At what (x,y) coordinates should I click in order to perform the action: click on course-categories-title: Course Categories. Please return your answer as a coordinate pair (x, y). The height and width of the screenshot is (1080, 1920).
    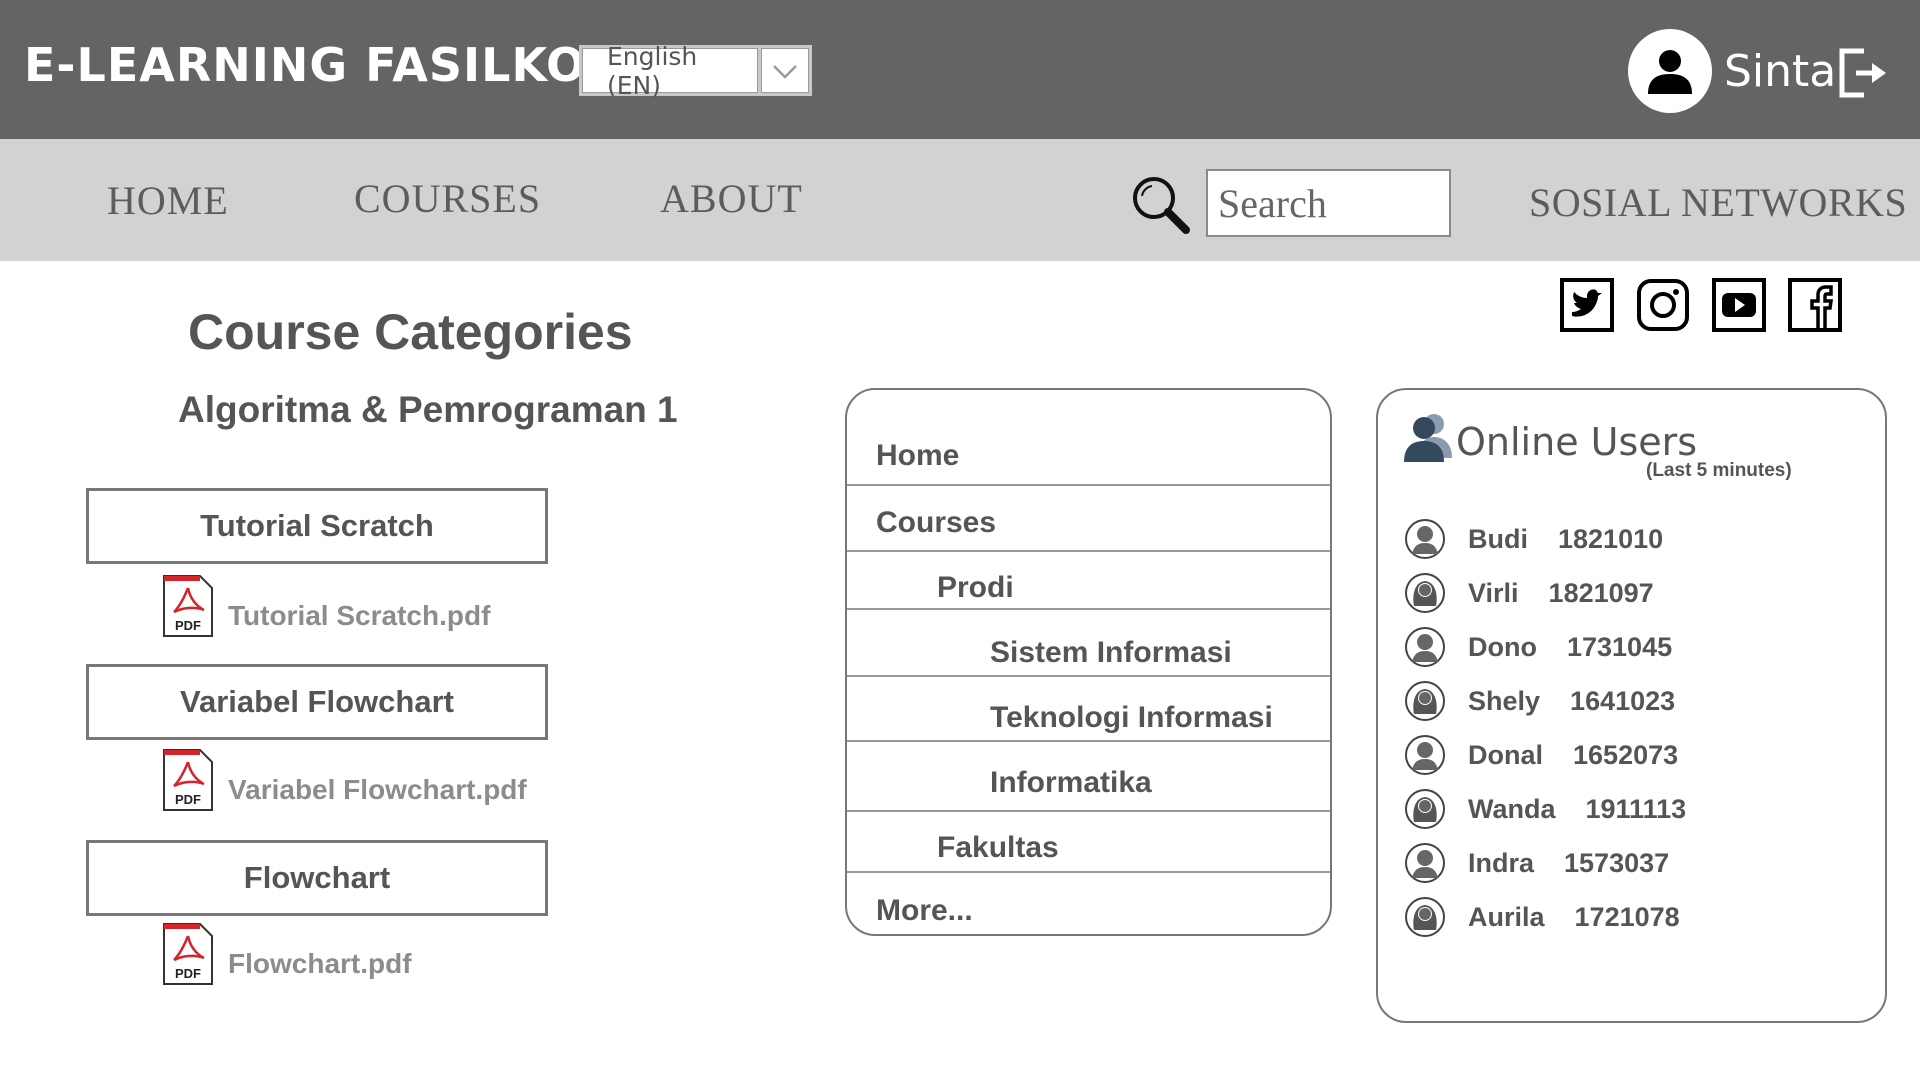
    Looking at the image, I should click on (410, 332).